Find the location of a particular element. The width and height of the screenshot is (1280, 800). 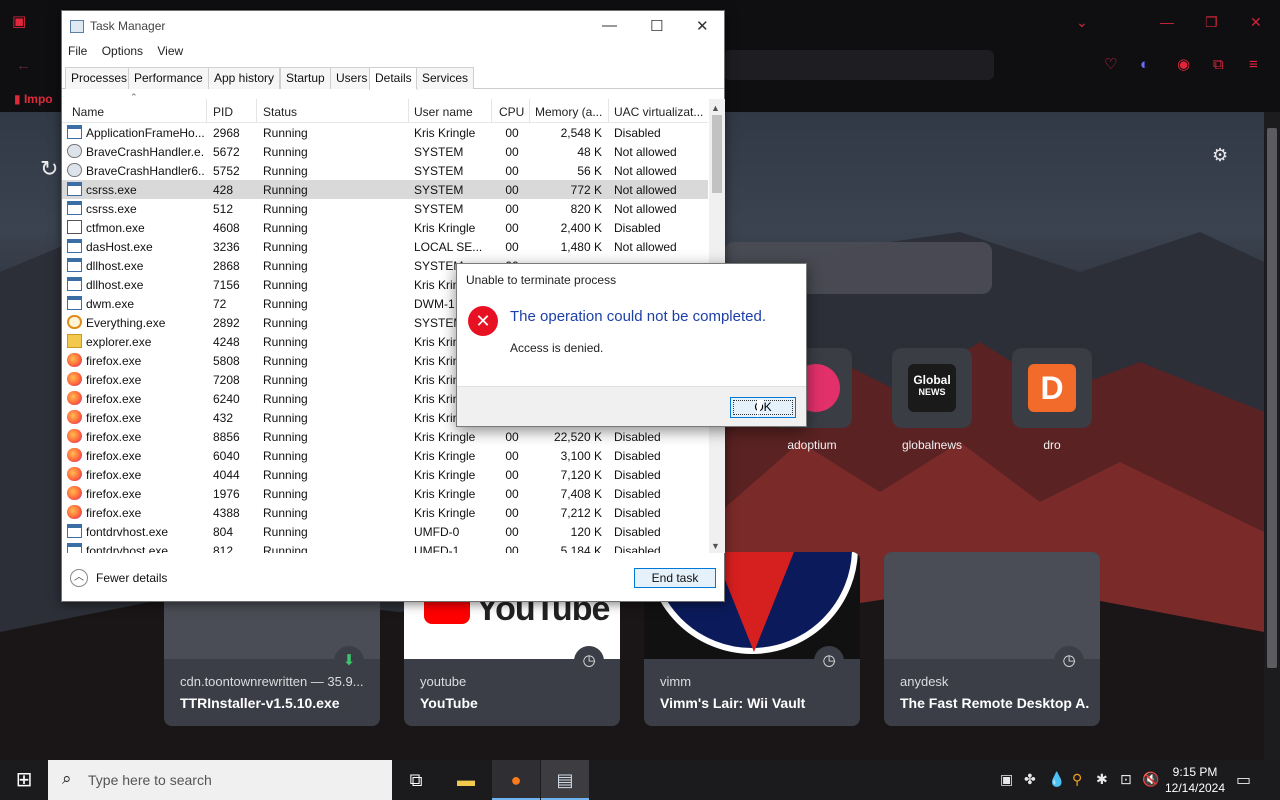

title-bar: Task Manager — ☐ ✕ is located at coordinates (393, 27).